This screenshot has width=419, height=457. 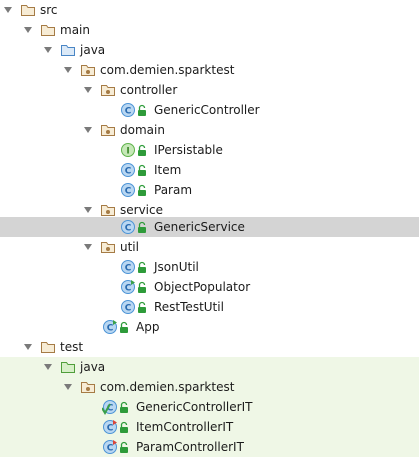 What do you see at coordinates (209, 190) in the screenshot?
I see `tree-row-param: C Param` at bounding box center [209, 190].